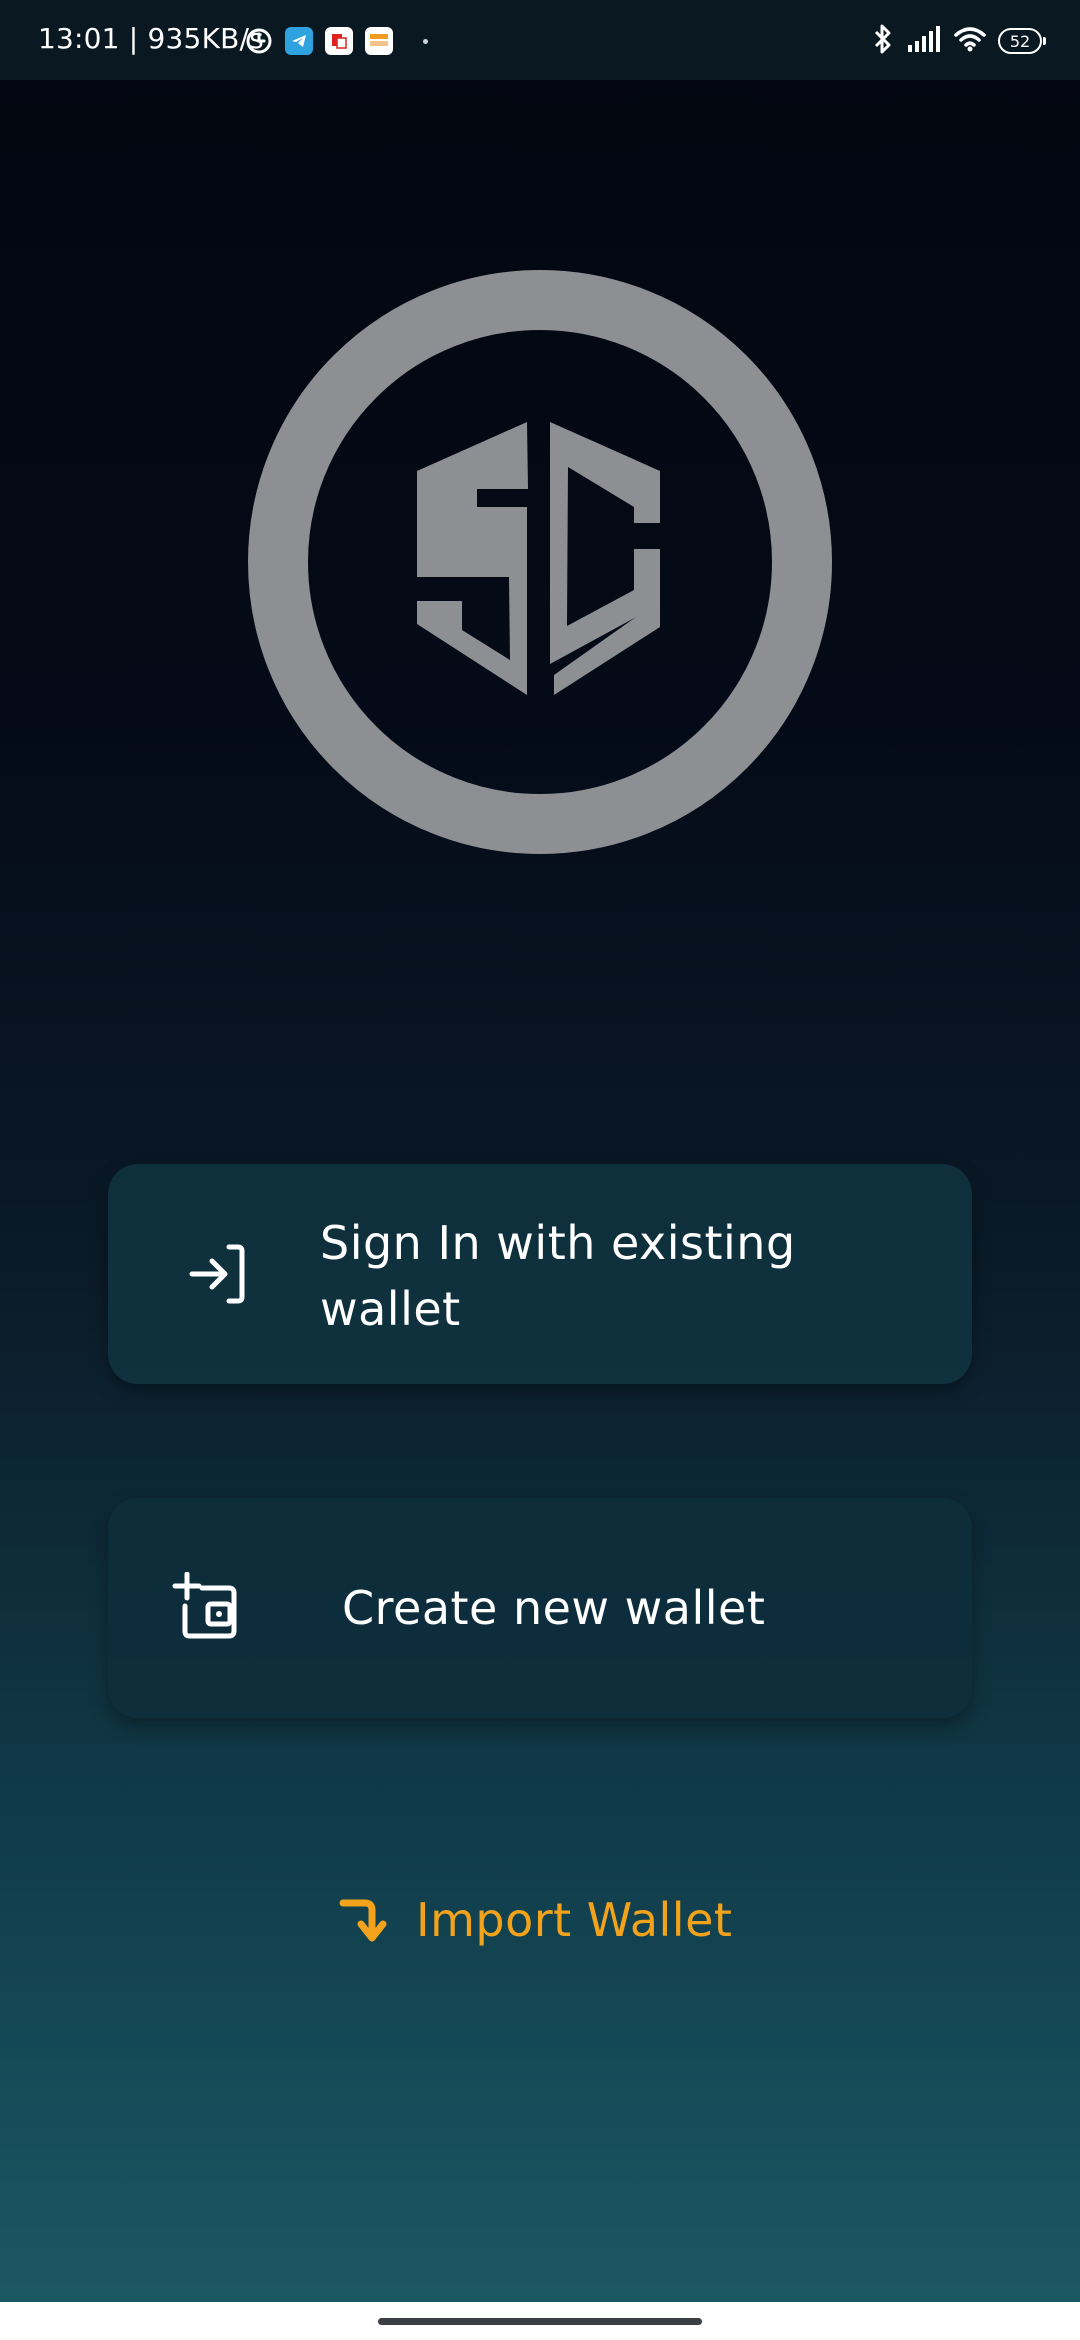 The width and height of the screenshot is (1080, 2340). I want to click on create-new-wallet-button: Create new wallet, so click(540, 1608).